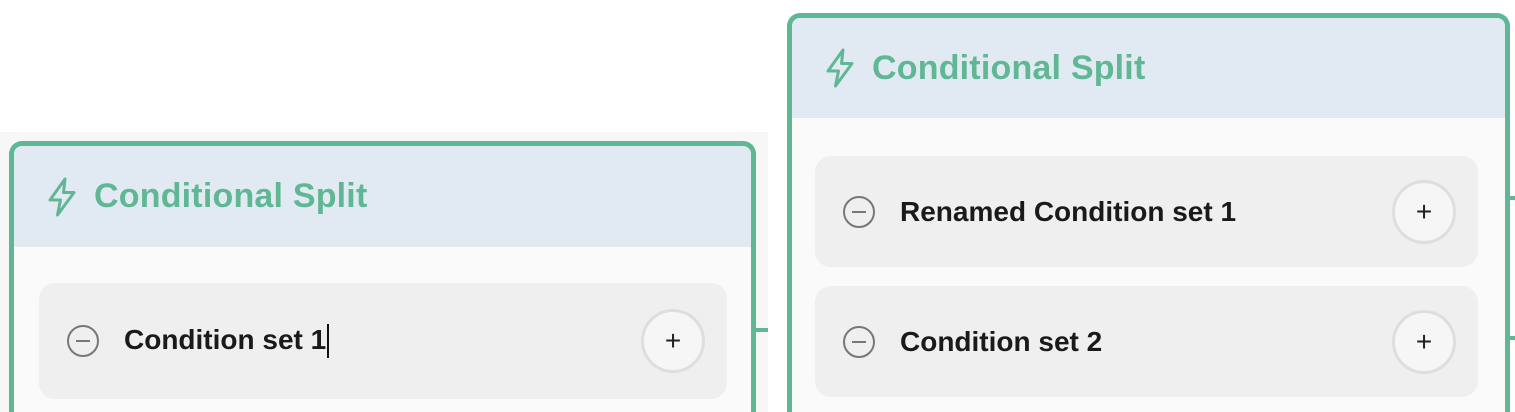 Image resolution: width=1515 pixels, height=412 pixels. I want to click on text-cursor, so click(328, 341).